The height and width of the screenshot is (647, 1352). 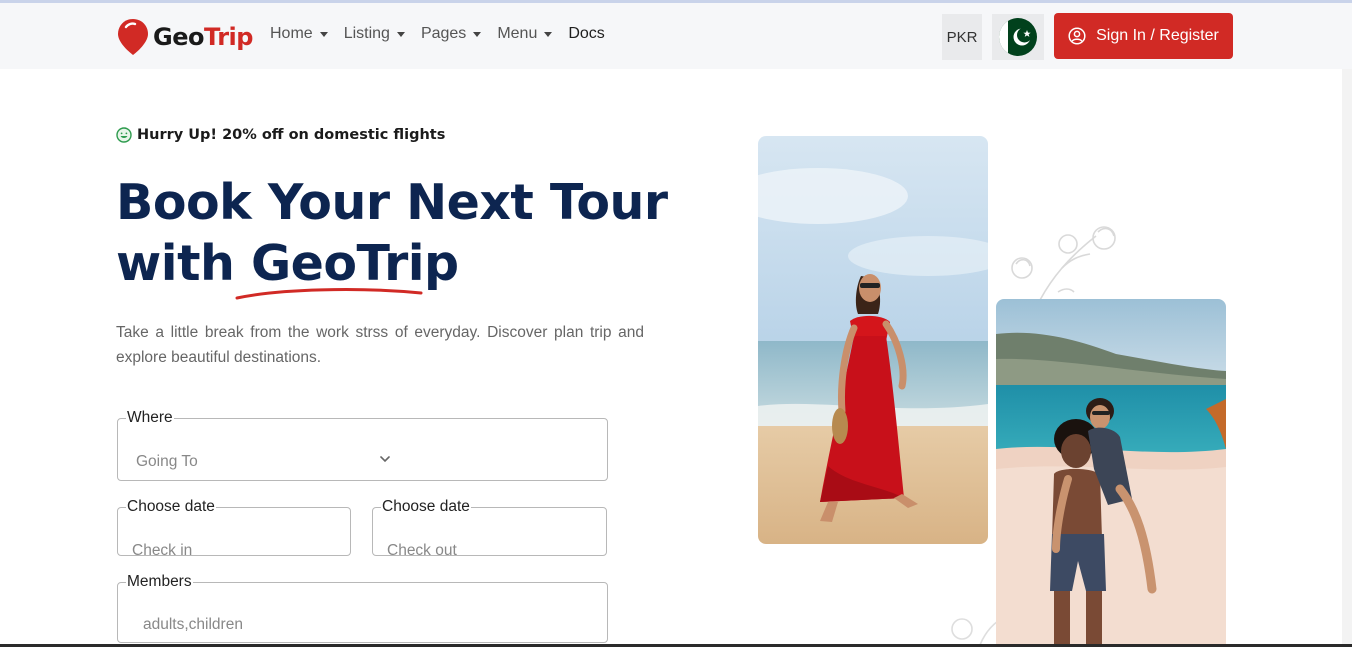 I want to click on pakistan-flag-icon, so click(x=1018, y=37).